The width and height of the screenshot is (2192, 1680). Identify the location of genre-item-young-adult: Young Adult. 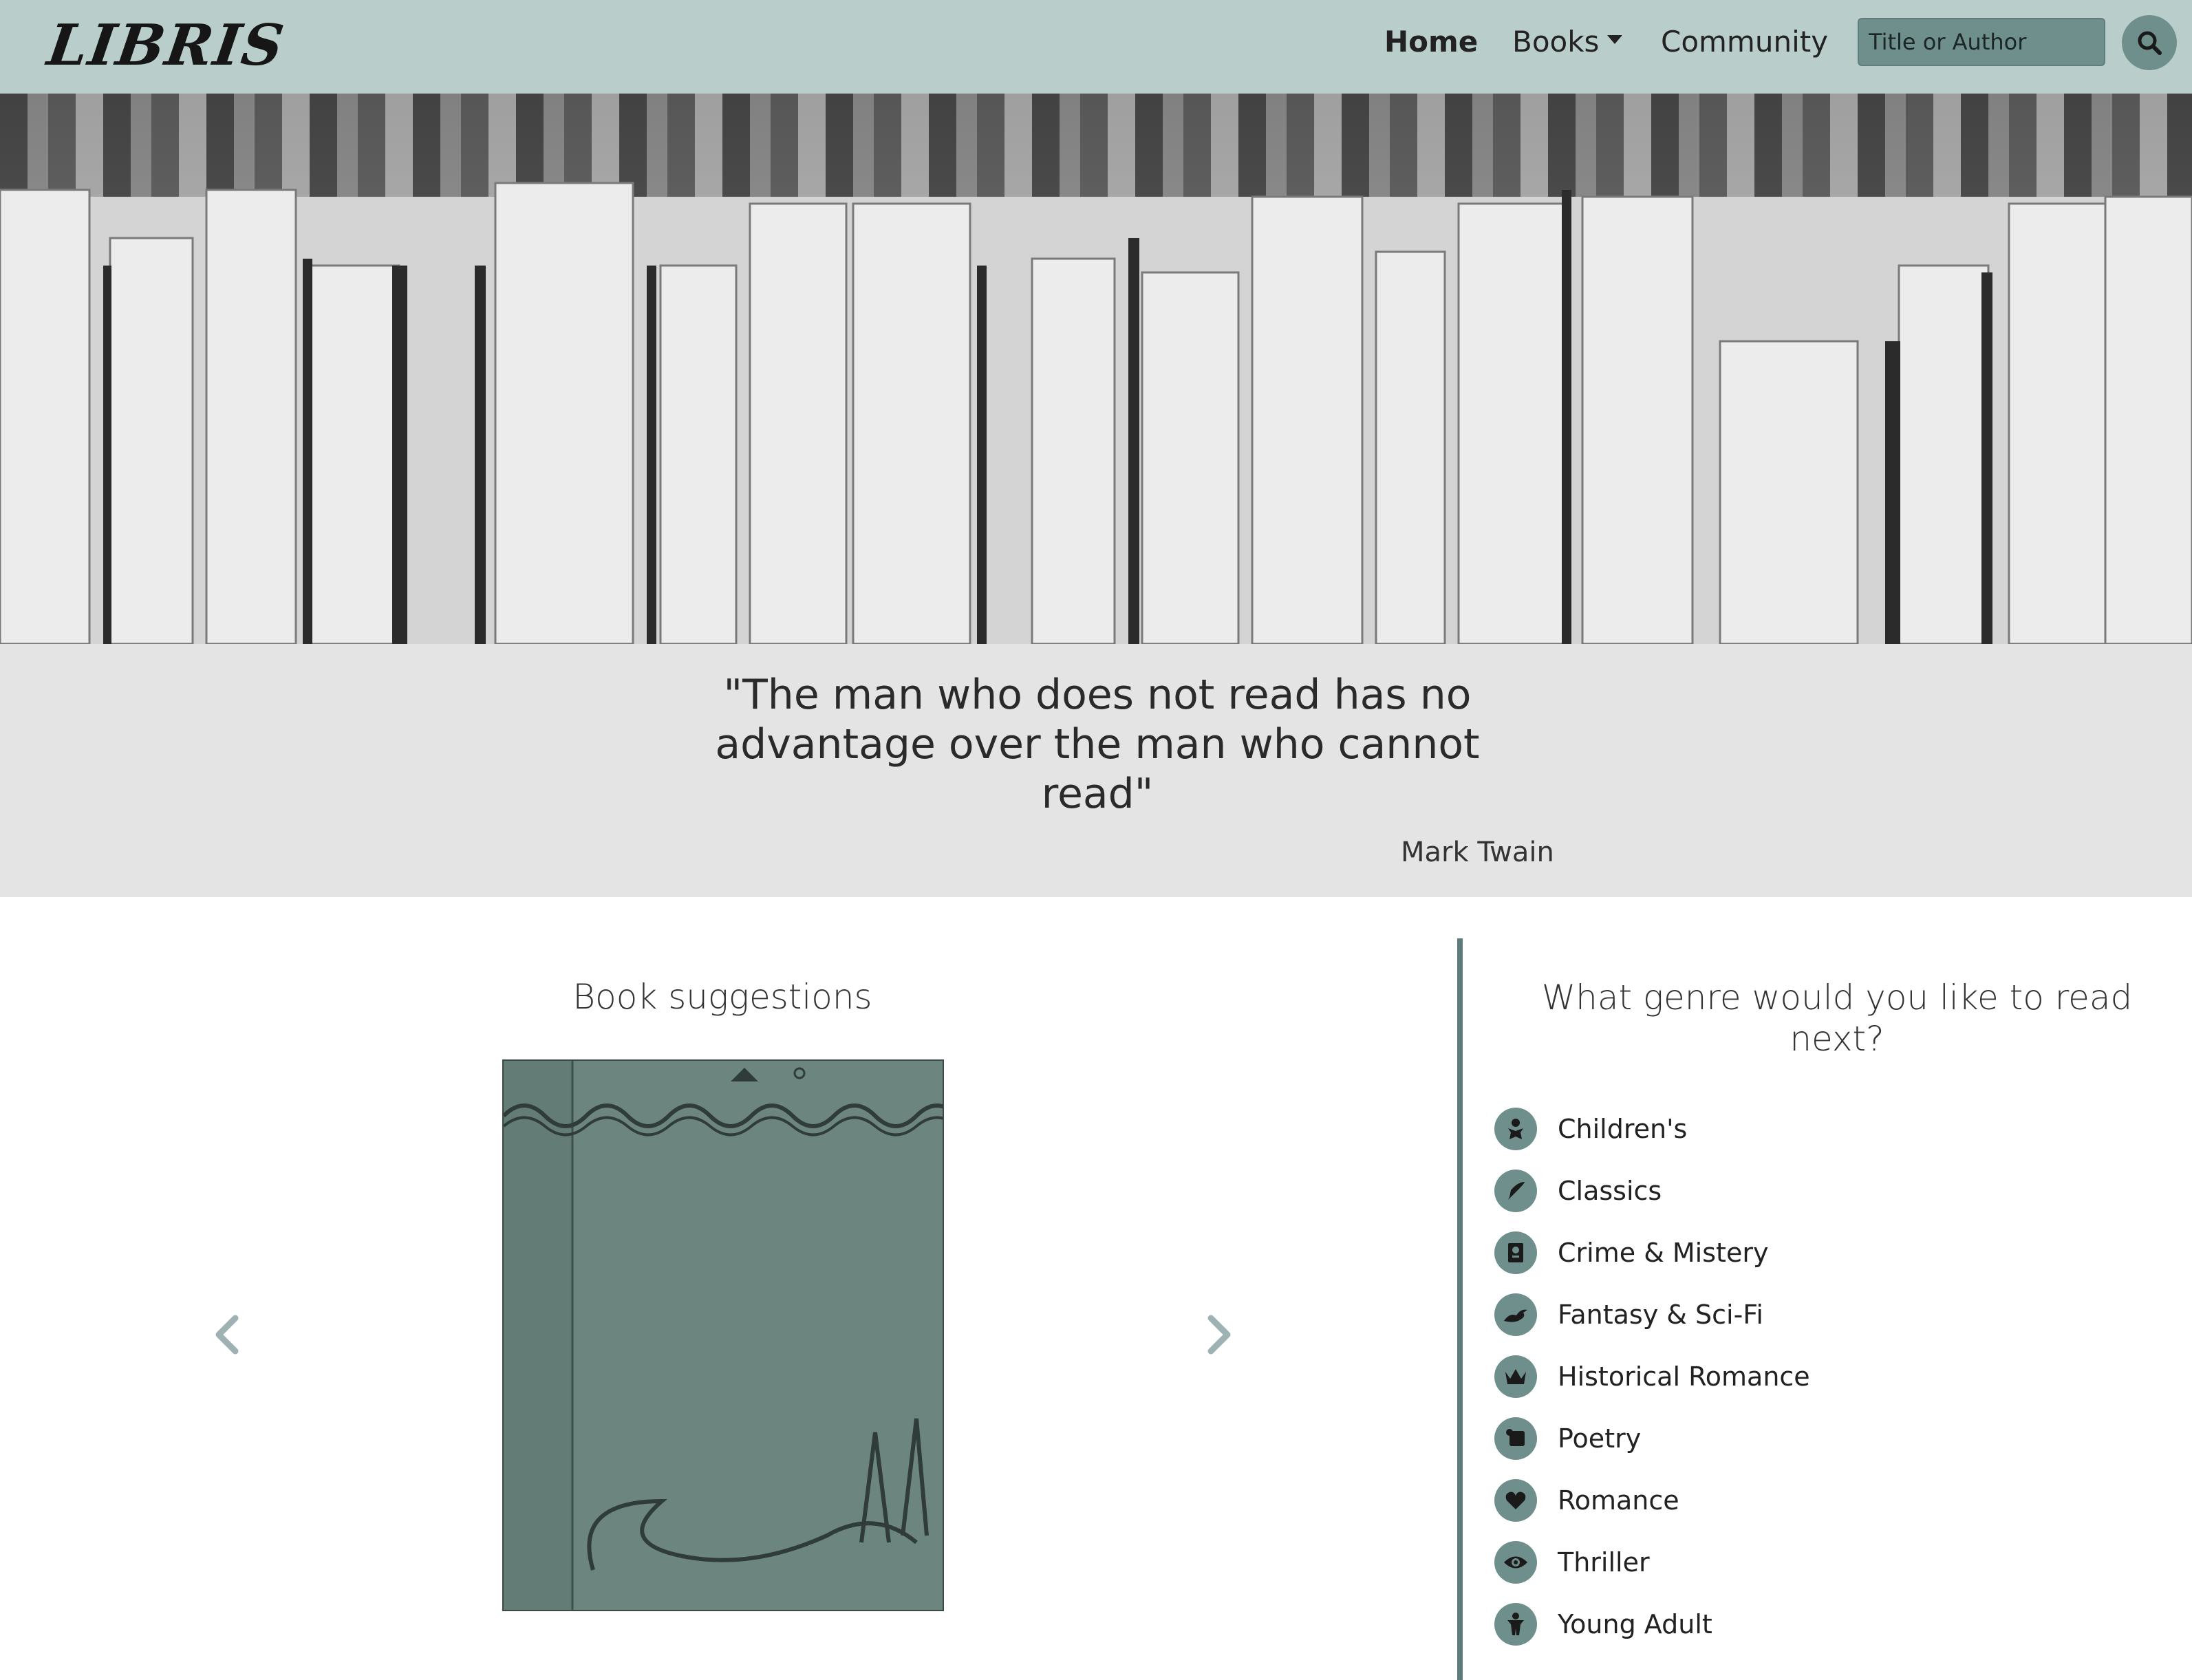
(1804, 1624).